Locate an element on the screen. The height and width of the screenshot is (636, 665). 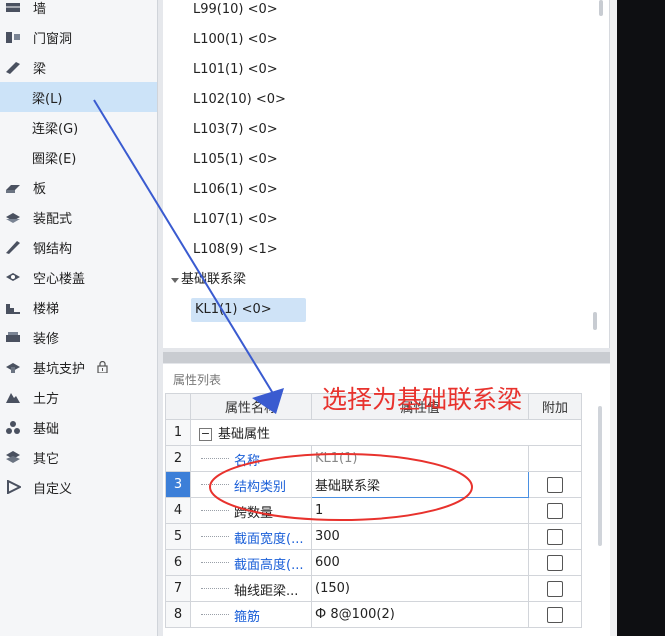
table-row: 6 截面高度(... 600 is located at coordinates (373, 562).